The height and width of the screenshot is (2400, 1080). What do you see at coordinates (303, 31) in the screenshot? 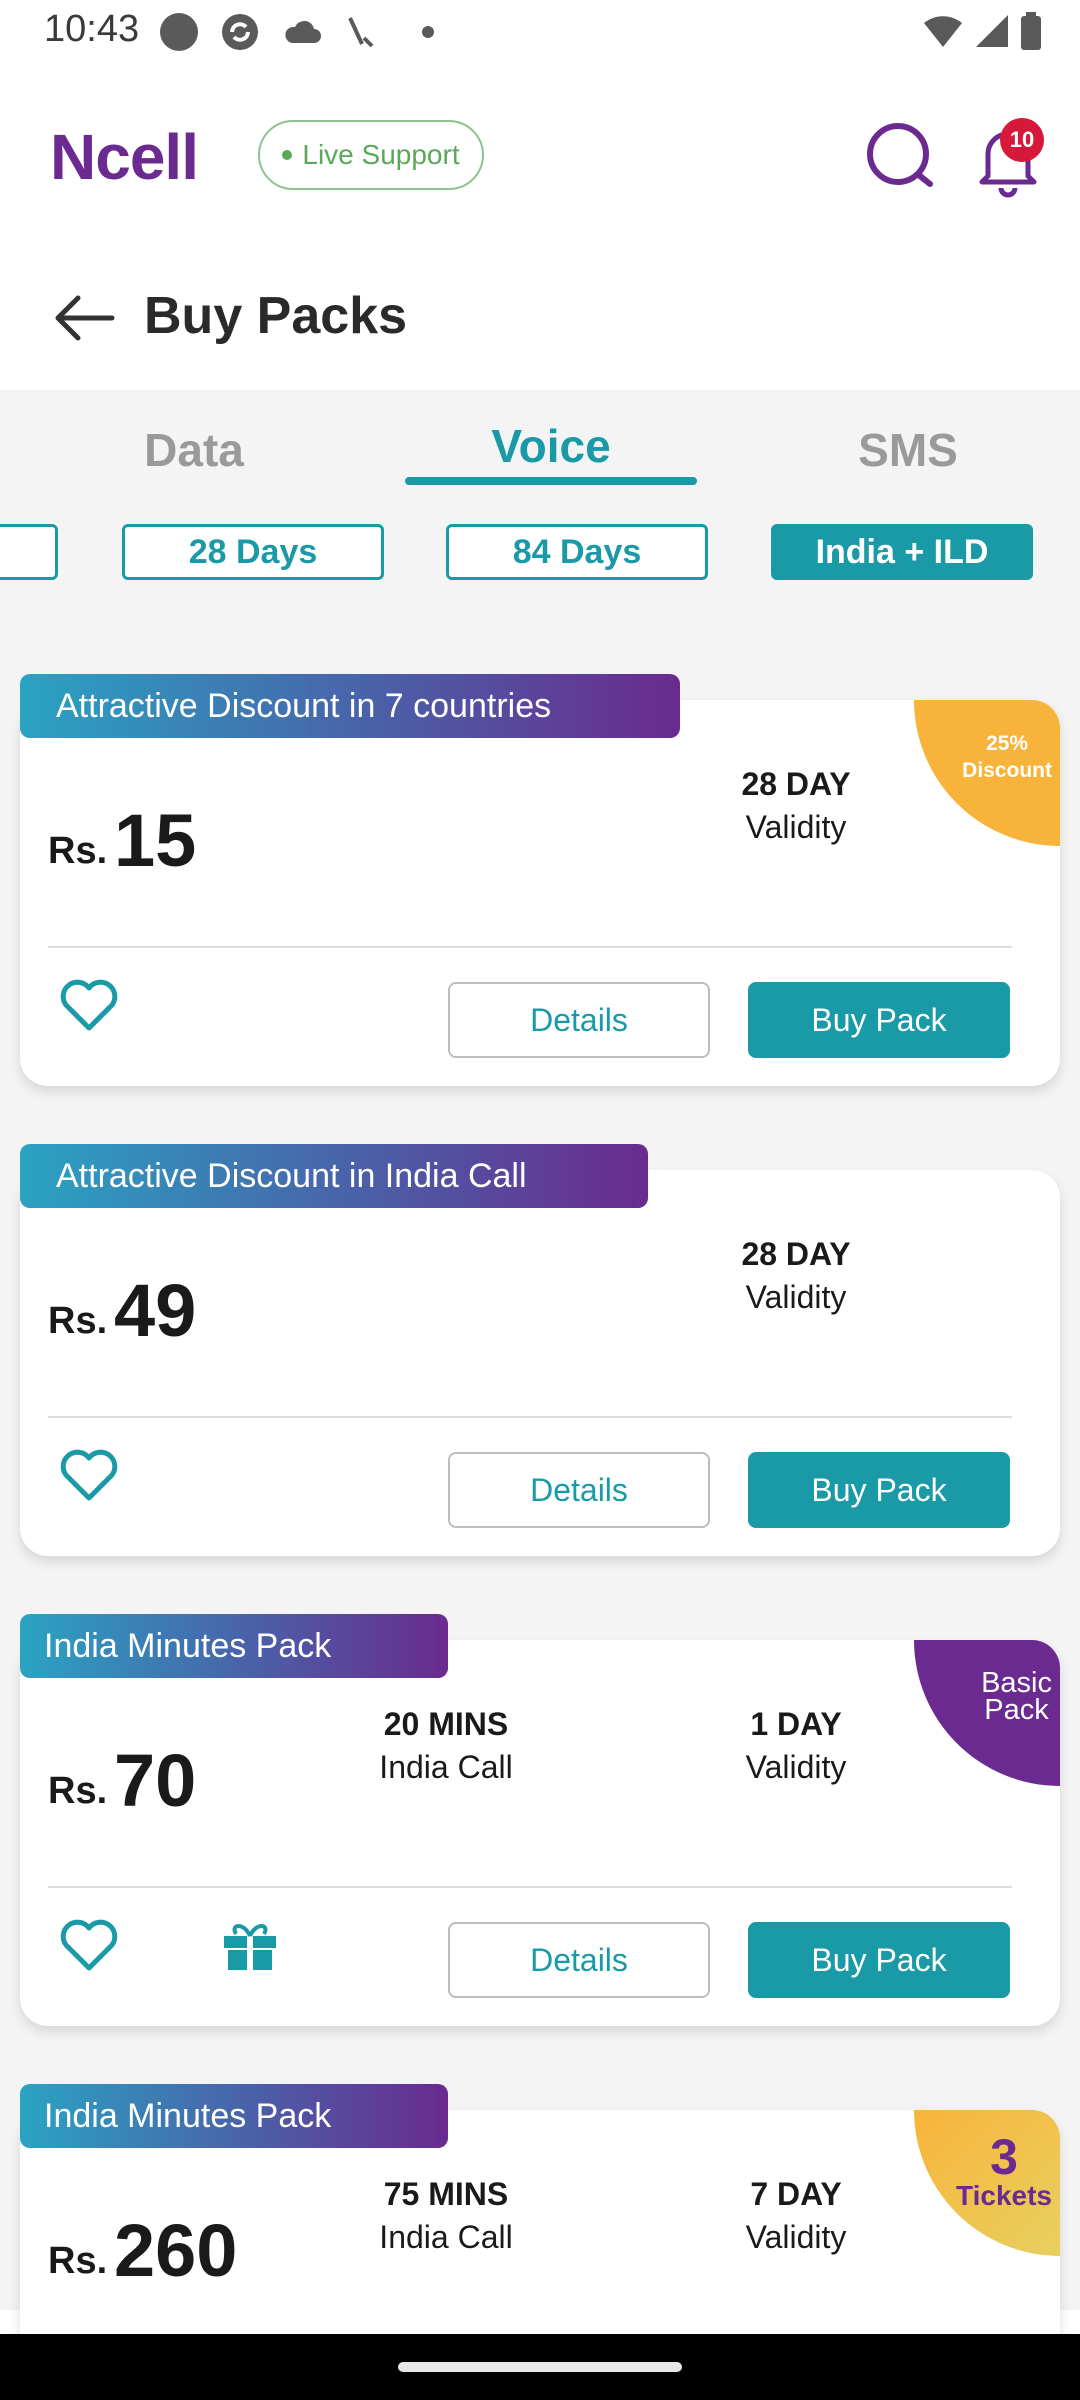
I see `cloud-icon` at bounding box center [303, 31].